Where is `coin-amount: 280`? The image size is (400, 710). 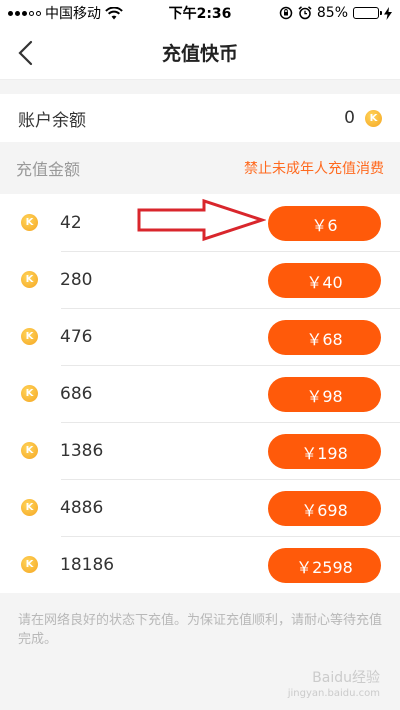 coin-amount: 280 is located at coordinates (76, 279).